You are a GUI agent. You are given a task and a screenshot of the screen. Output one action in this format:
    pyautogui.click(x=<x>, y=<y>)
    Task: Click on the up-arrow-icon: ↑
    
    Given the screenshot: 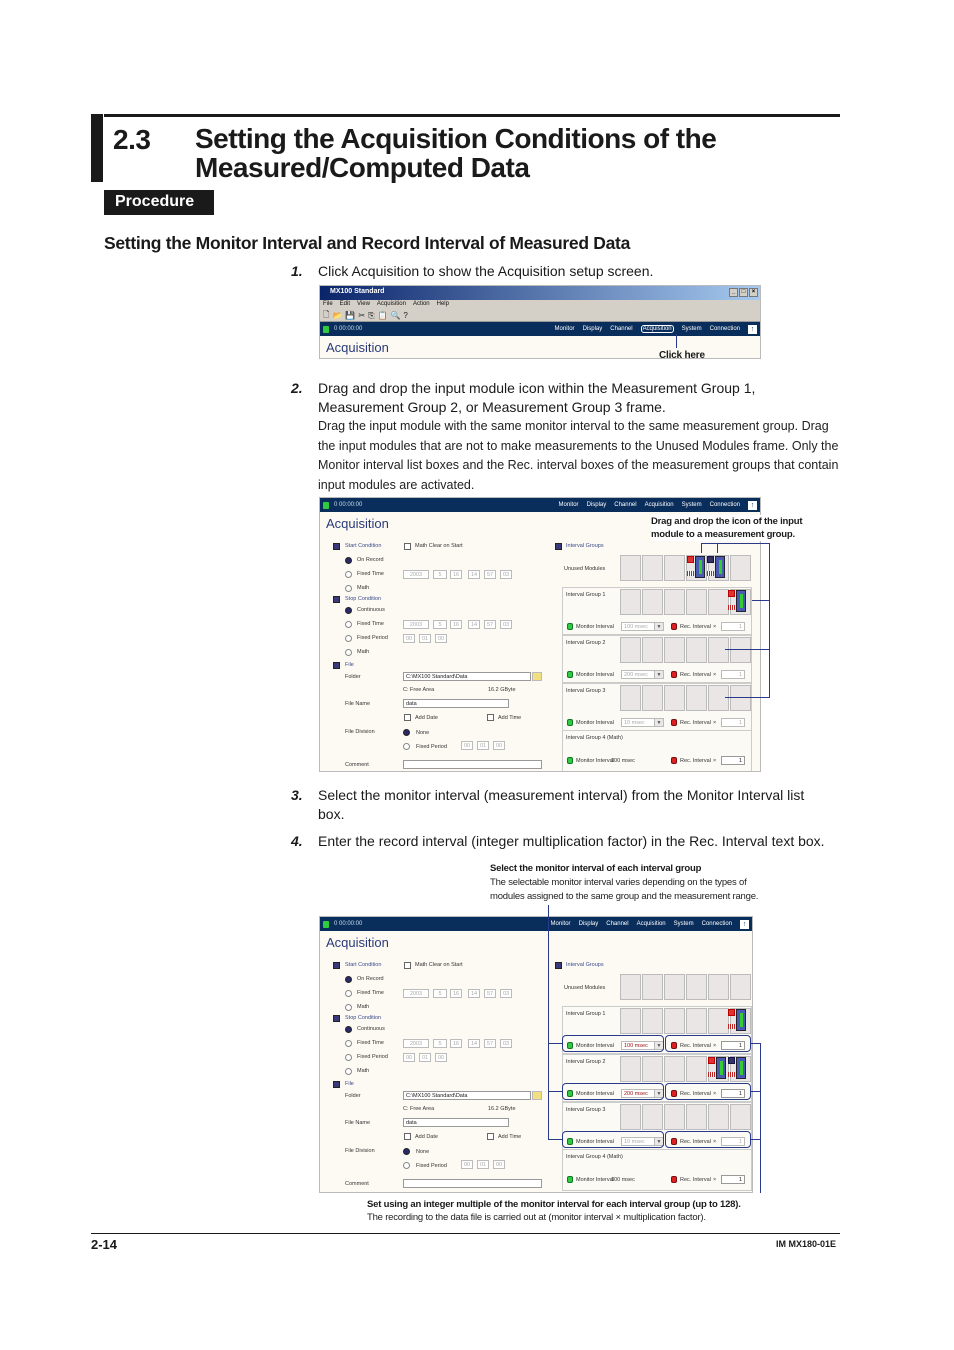 What is the action you would take?
    pyautogui.click(x=744, y=924)
    